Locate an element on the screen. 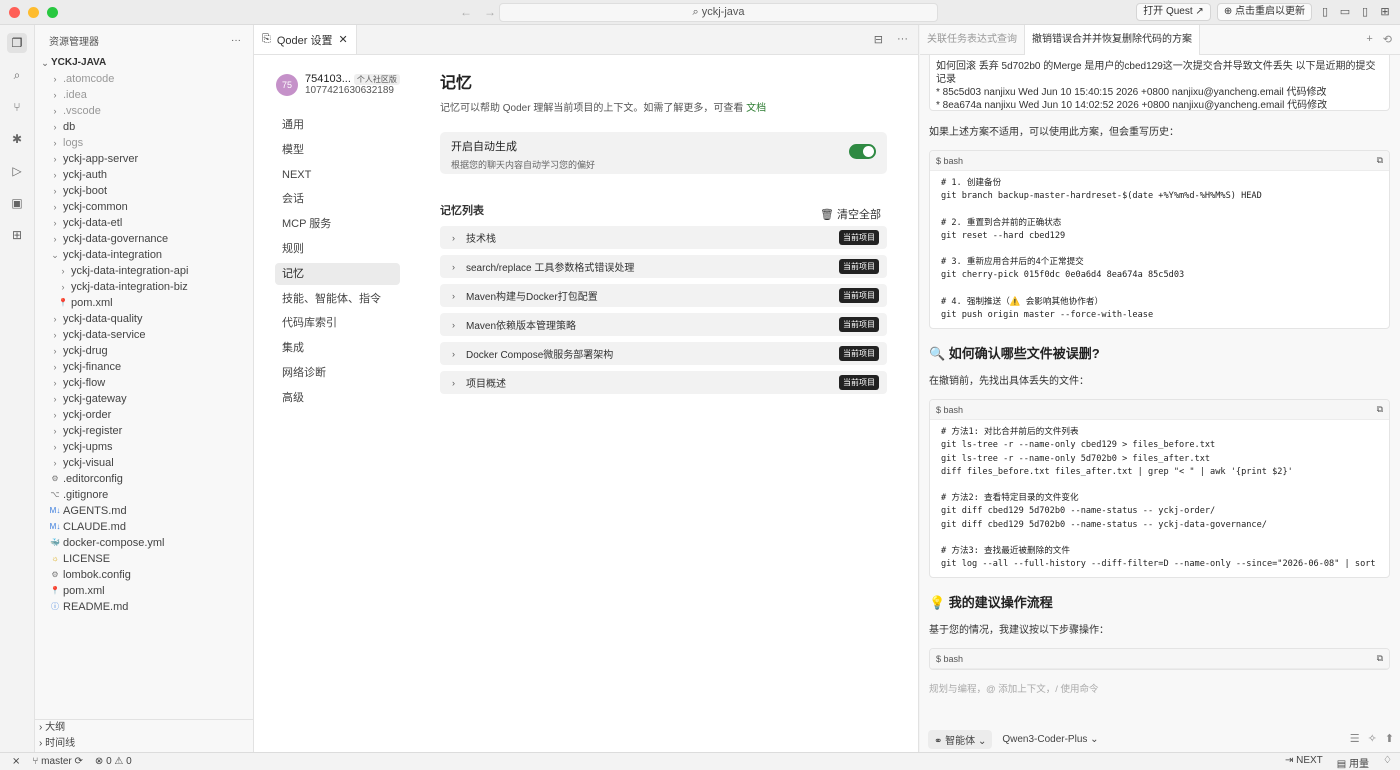 This screenshot has height=770, width=1400. tree-folder: ›yckj-upms is located at coordinates (144, 447).